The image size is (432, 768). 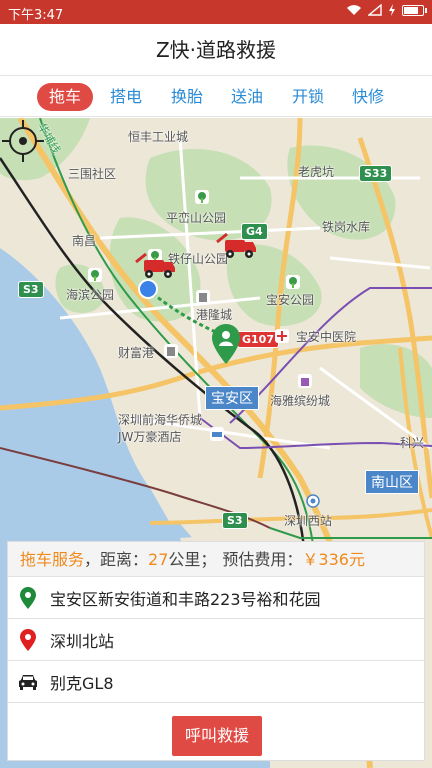 What do you see at coordinates (216, 12) in the screenshot?
I see `status-bar: 下午3:47` at bounding box center [216, 12].